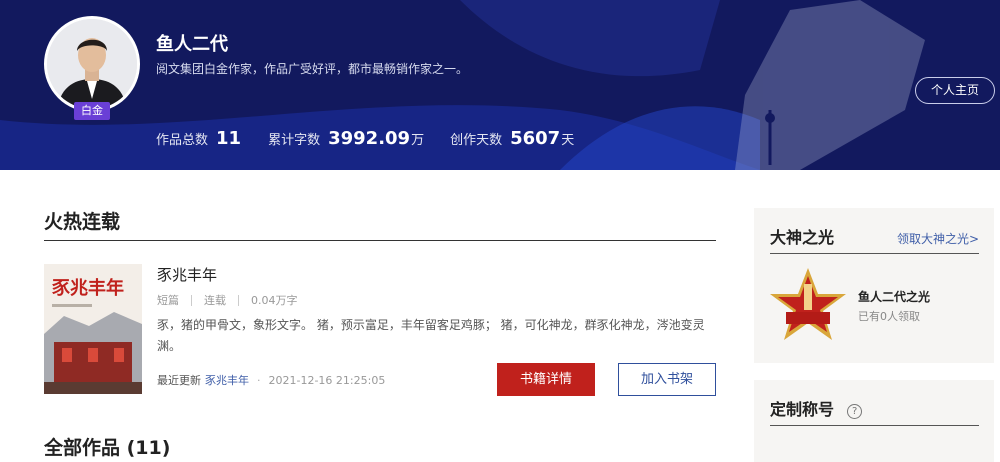  Describe the element at coordinates (182, 140) in the screenshot. I see `stat-label: 作品总数` at that location.